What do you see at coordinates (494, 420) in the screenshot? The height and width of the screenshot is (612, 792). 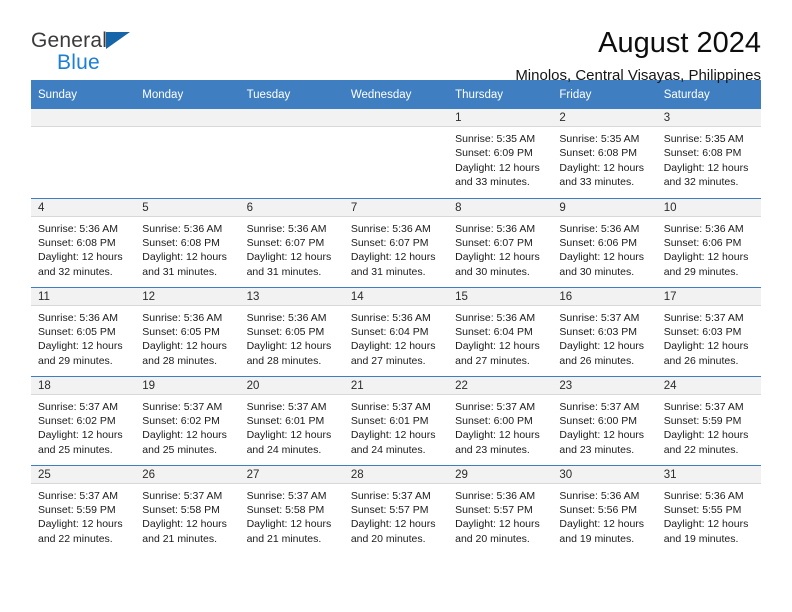 I see `sunset-text: Sunset: 6:00 PM` at bounding box center [494, 420].